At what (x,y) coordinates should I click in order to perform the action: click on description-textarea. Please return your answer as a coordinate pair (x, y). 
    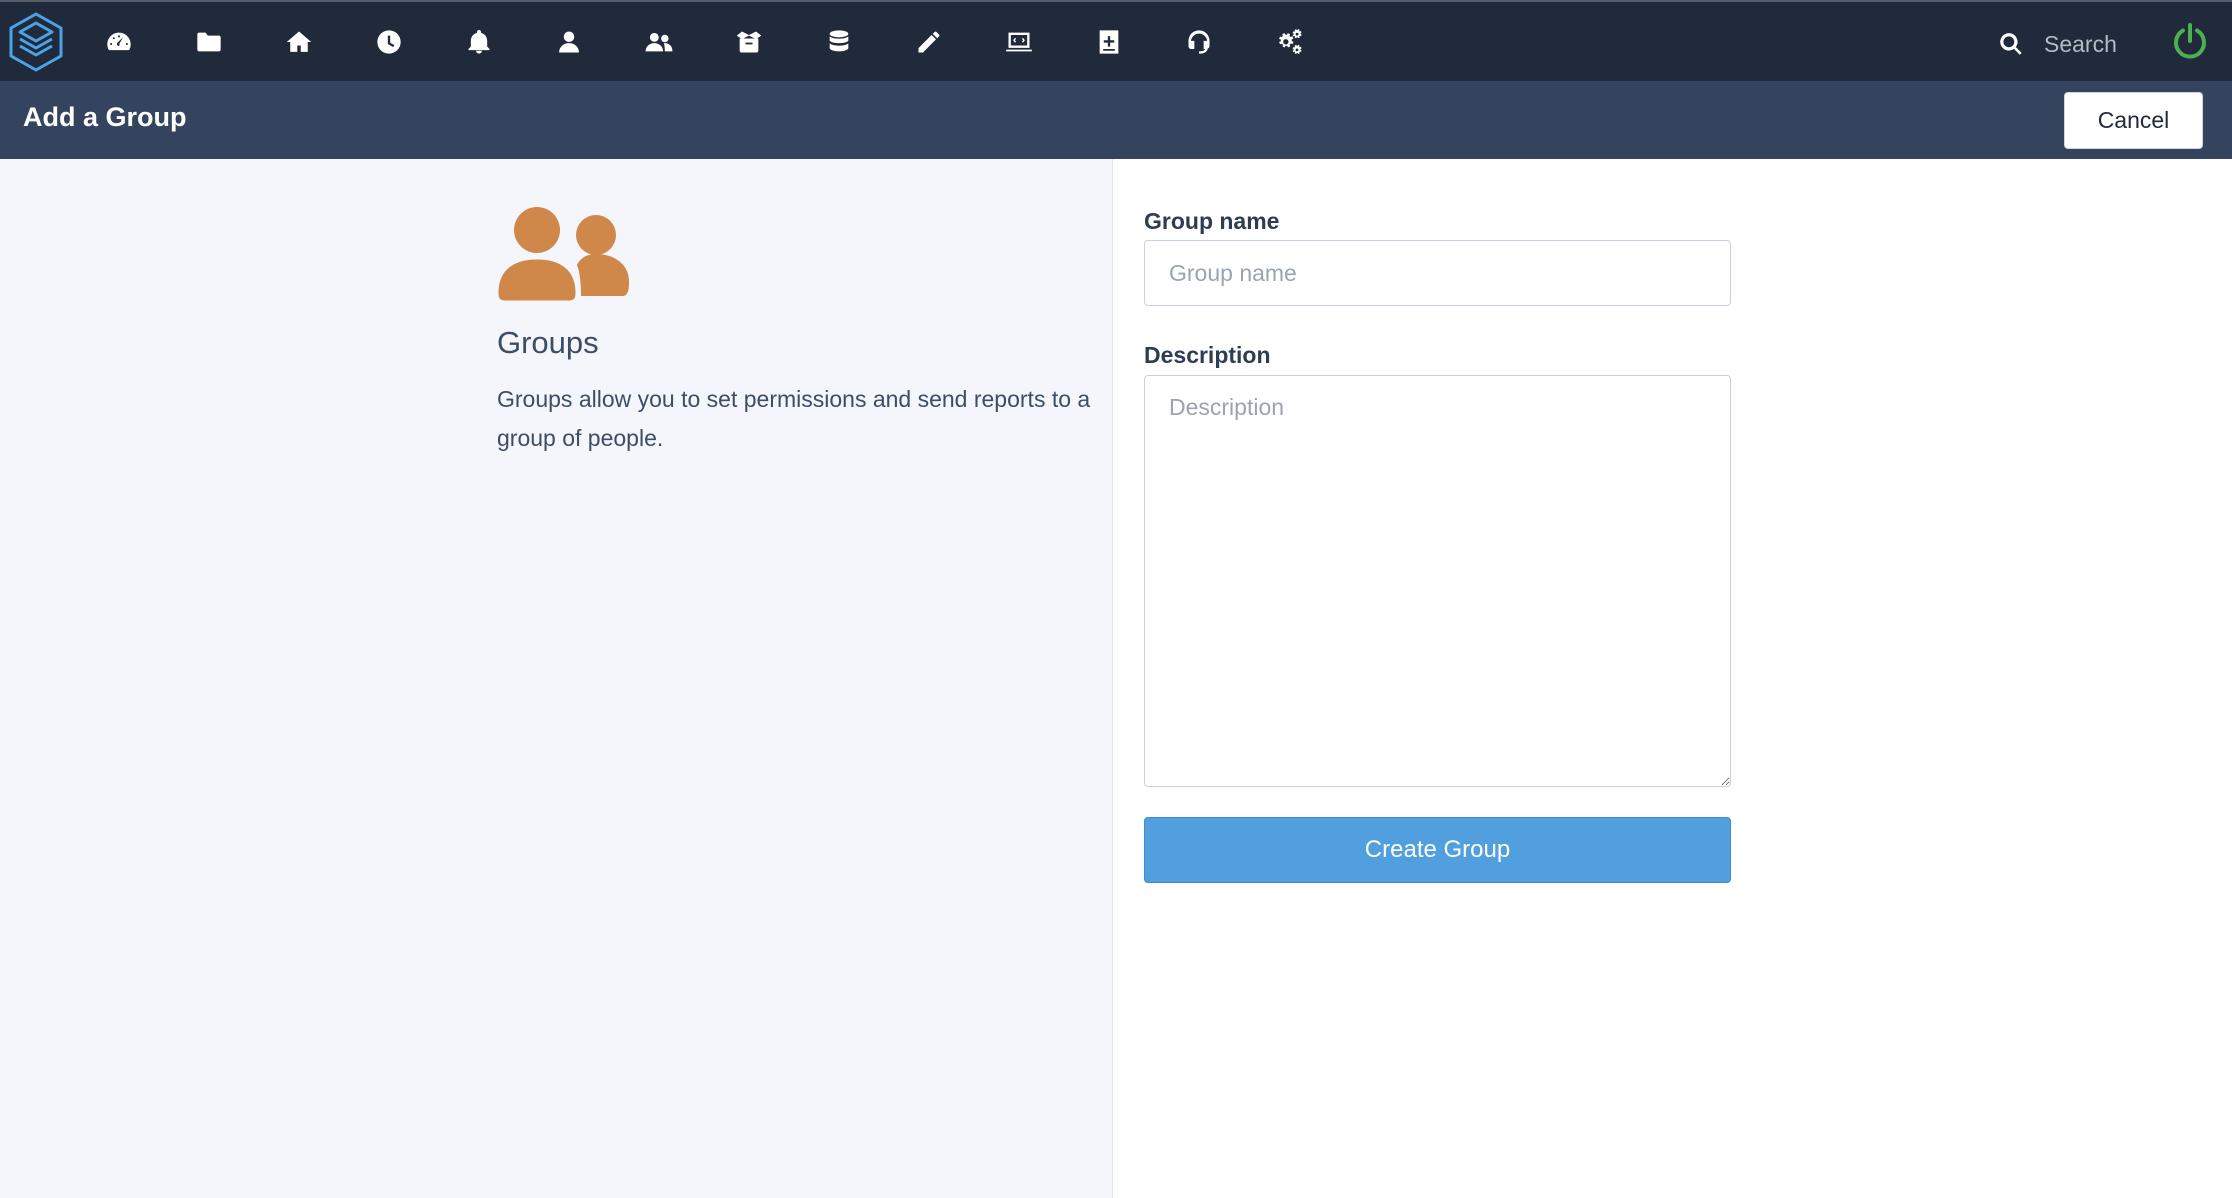
    Looking at the image, I should click on (1437, 581).